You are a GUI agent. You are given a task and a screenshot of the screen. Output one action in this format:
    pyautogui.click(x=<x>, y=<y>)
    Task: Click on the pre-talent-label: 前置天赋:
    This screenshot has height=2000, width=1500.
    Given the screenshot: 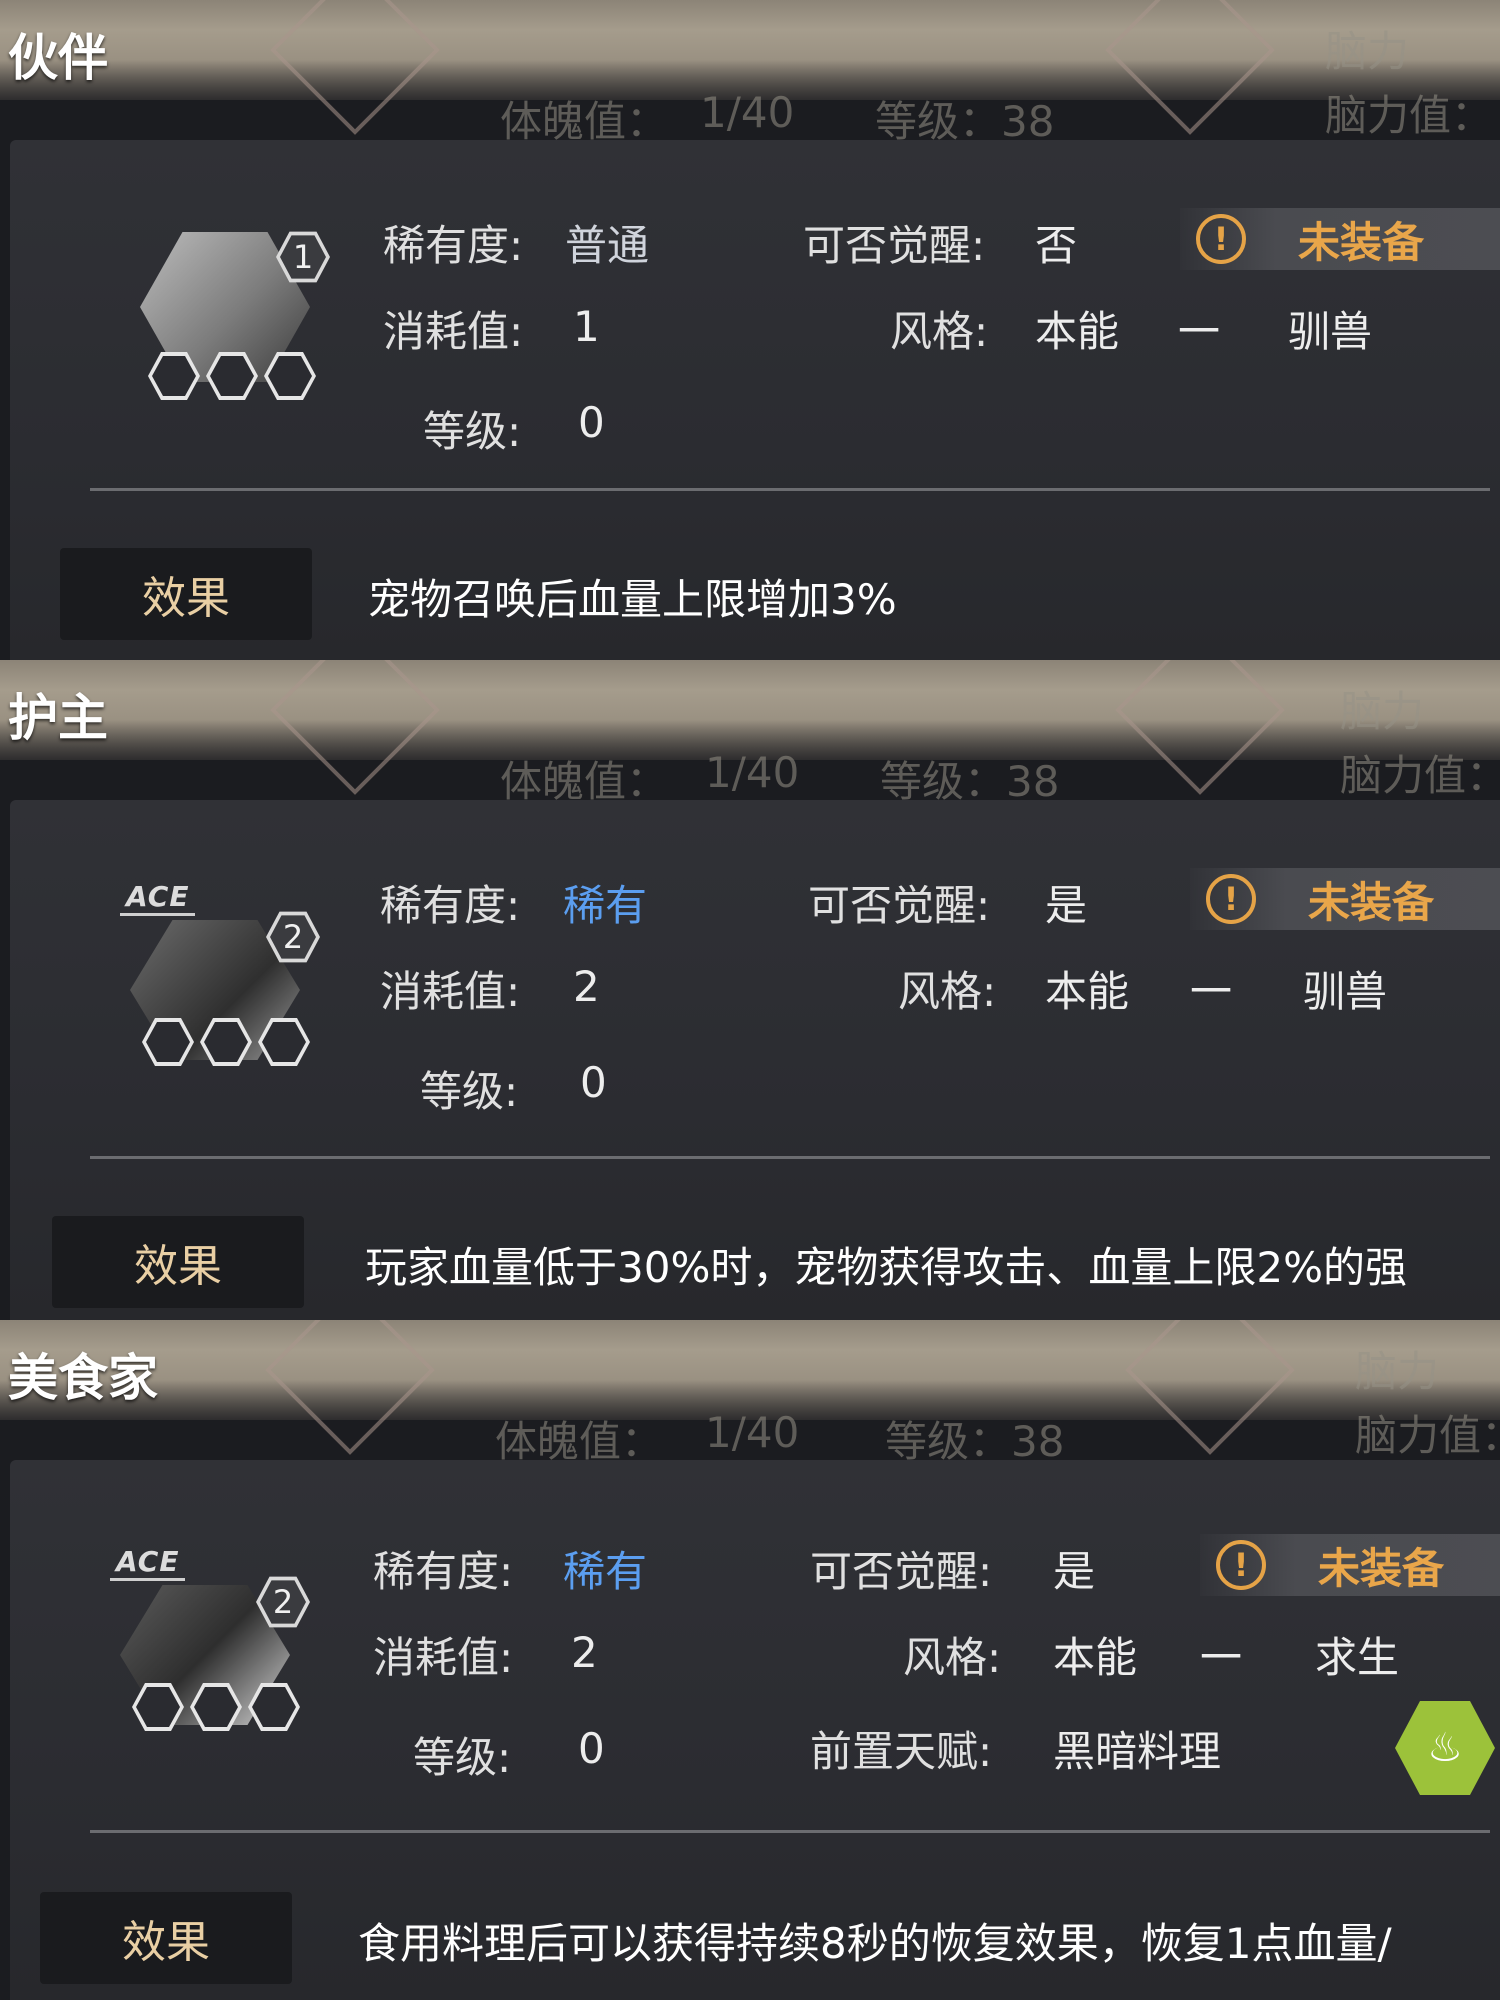 What is the action you would take?
    pyautogui.click(x=901, y=1751)
    